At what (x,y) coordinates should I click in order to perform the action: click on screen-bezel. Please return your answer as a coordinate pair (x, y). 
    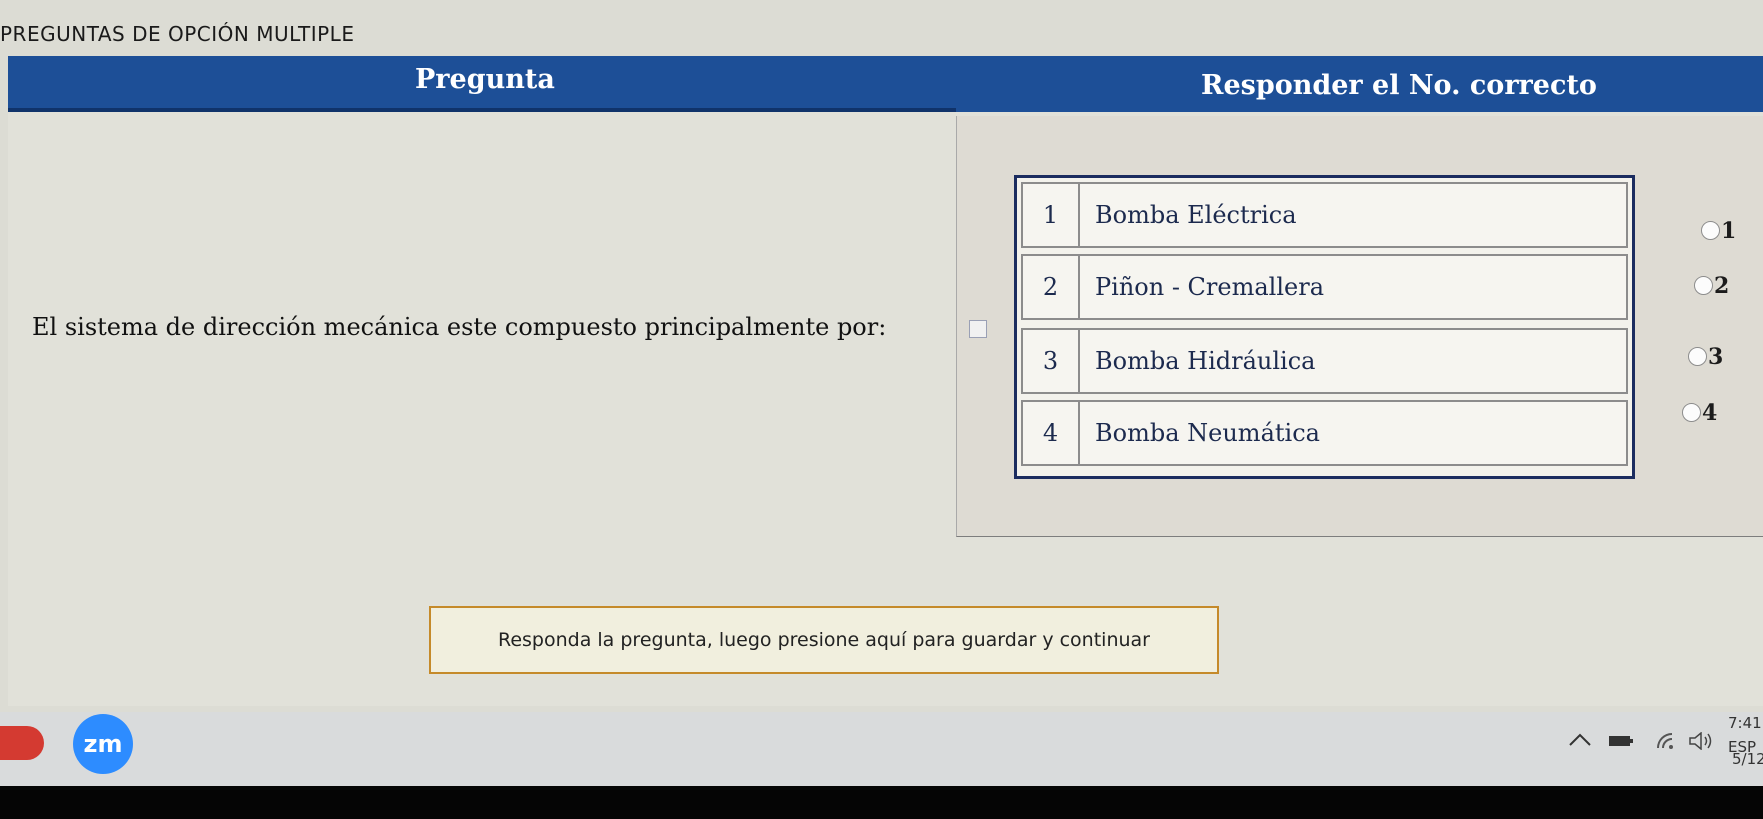
    Looking at the image, I should click on (881, 802).